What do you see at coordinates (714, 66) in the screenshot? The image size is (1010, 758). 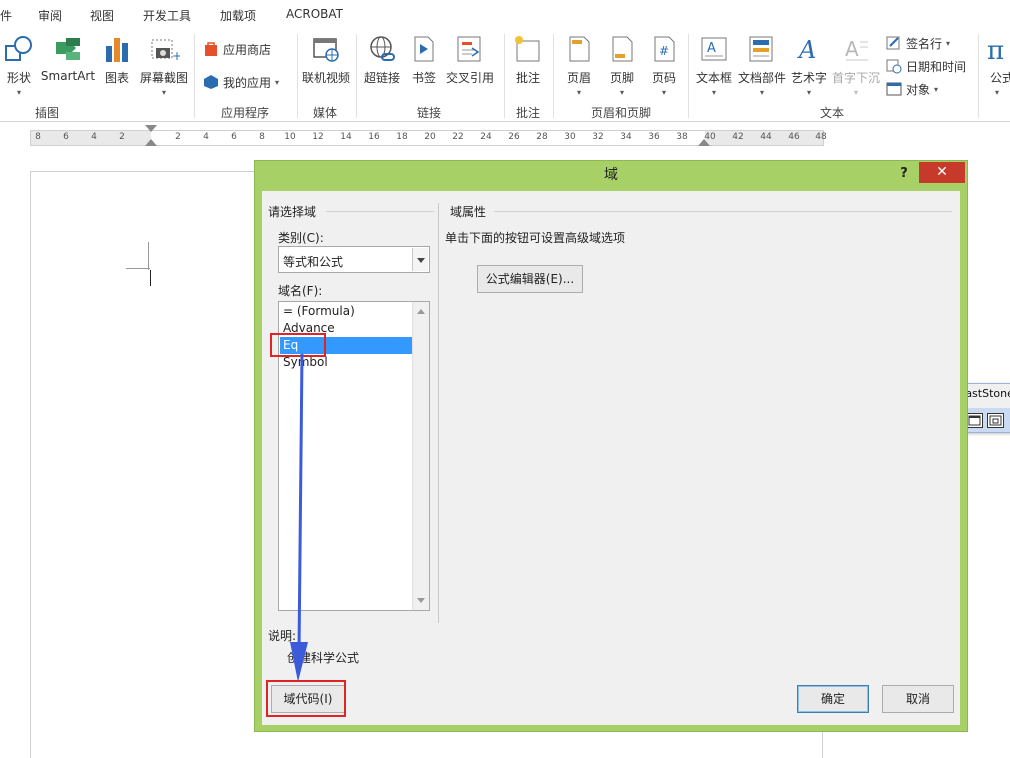 I see `textbox-button: A 文本框 ▾` at bounding box center [714, 66].